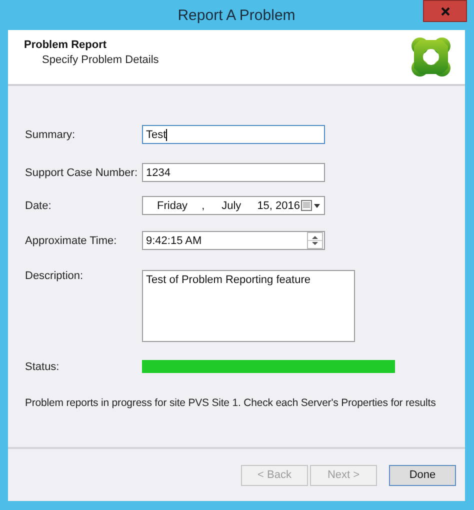 This screenshot has width=474, height=510. I want to click on window-title: Report A Problem, so click(237, 15).